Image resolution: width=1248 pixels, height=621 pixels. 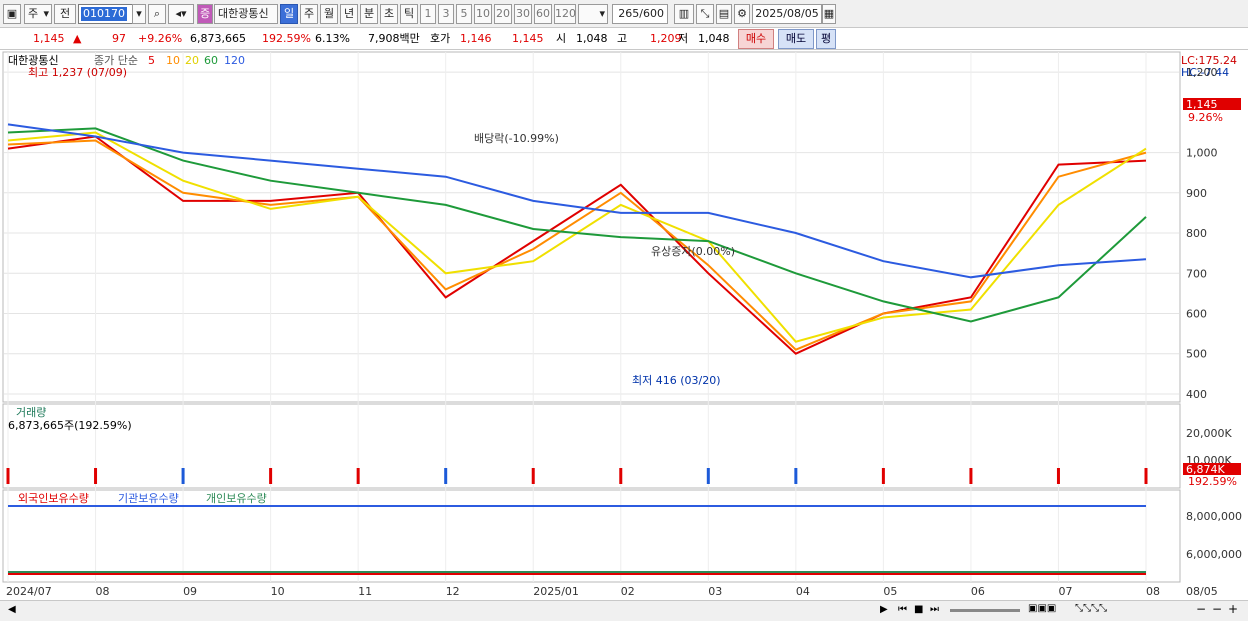 I want to click on interval-20: 20, so click(x=503, y=14).